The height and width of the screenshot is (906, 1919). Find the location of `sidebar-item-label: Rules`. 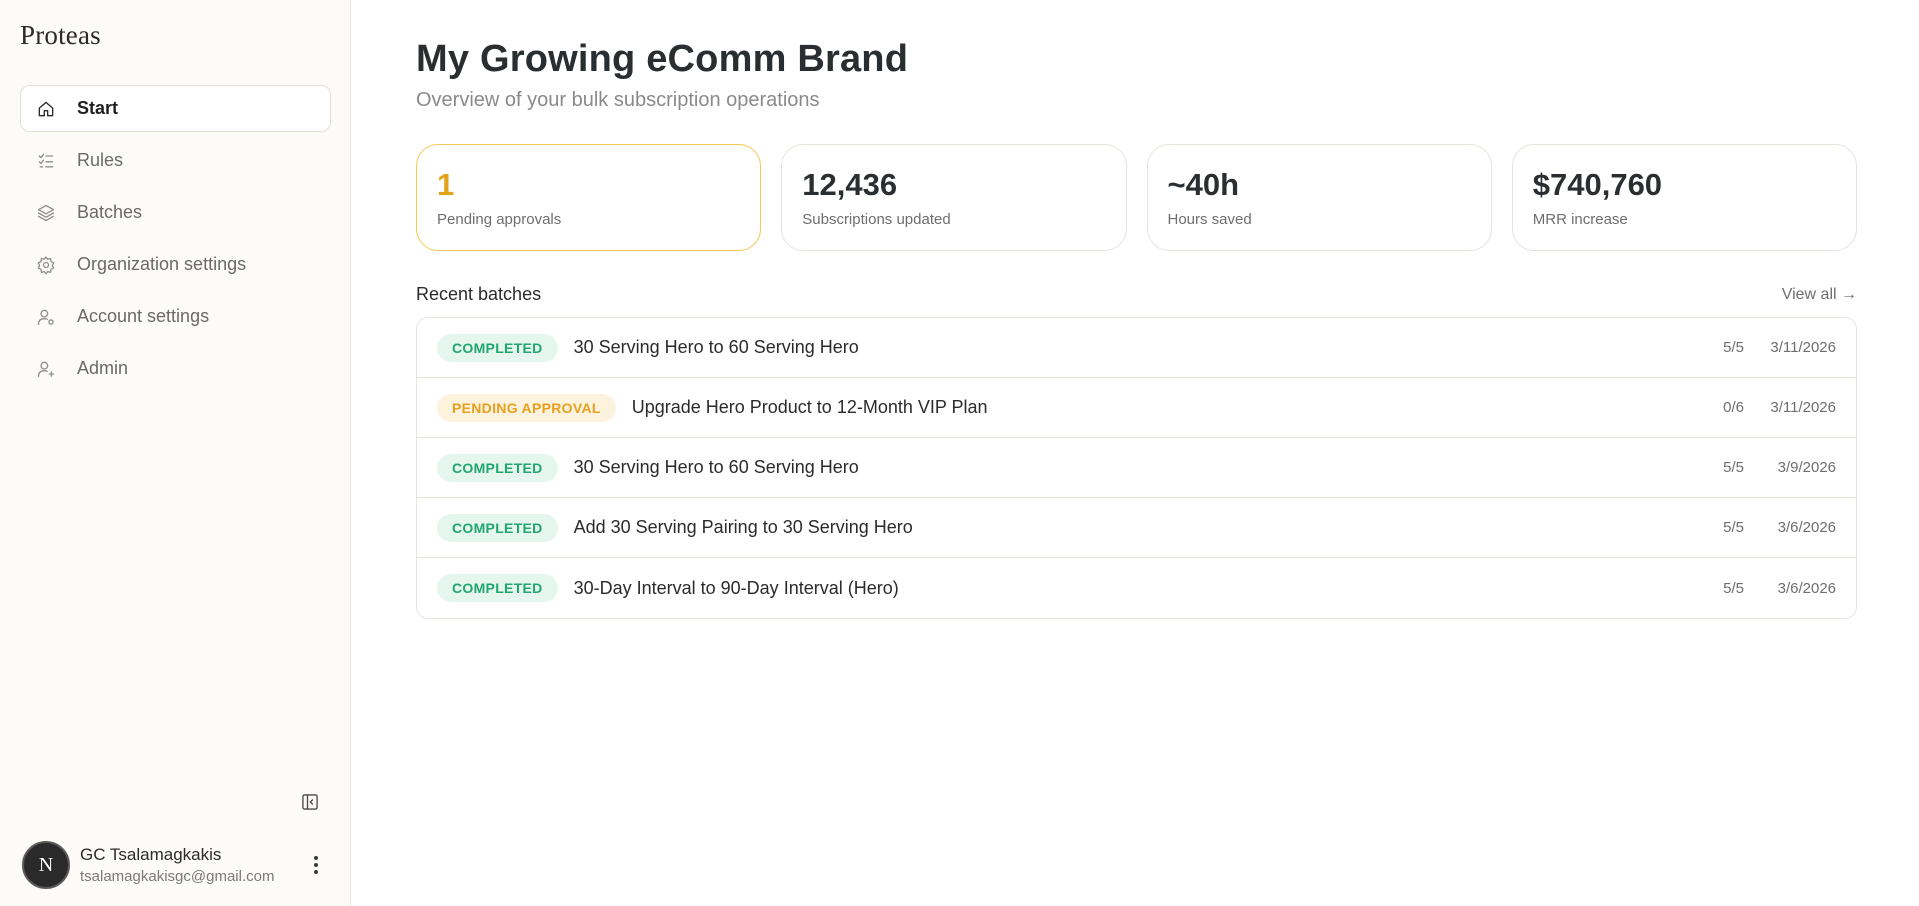

sidebar-item-label: Rules is located at coordinates (100, 160).